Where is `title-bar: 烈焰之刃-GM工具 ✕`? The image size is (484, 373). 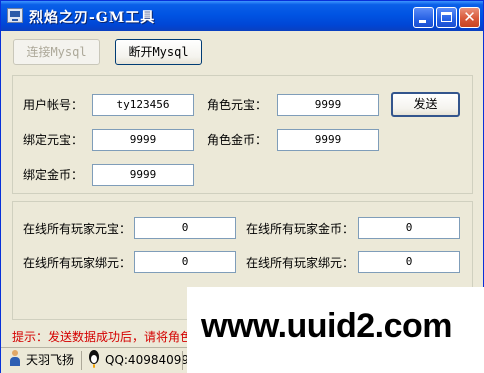 title-bar: 烈焰之刃-GM工具 ✕ is located at coordinates (242, 16).